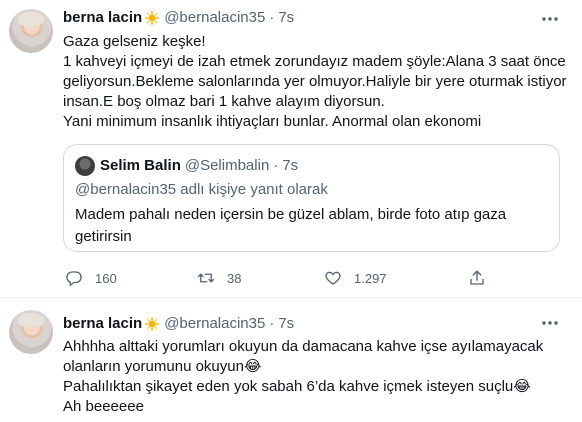  I want to click on share-button, so click(477, 278).